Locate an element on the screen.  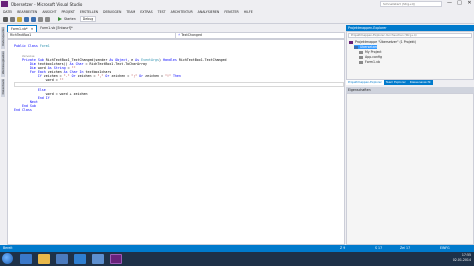
toolbar: Starten Debug is located at coordinates (237, 19).